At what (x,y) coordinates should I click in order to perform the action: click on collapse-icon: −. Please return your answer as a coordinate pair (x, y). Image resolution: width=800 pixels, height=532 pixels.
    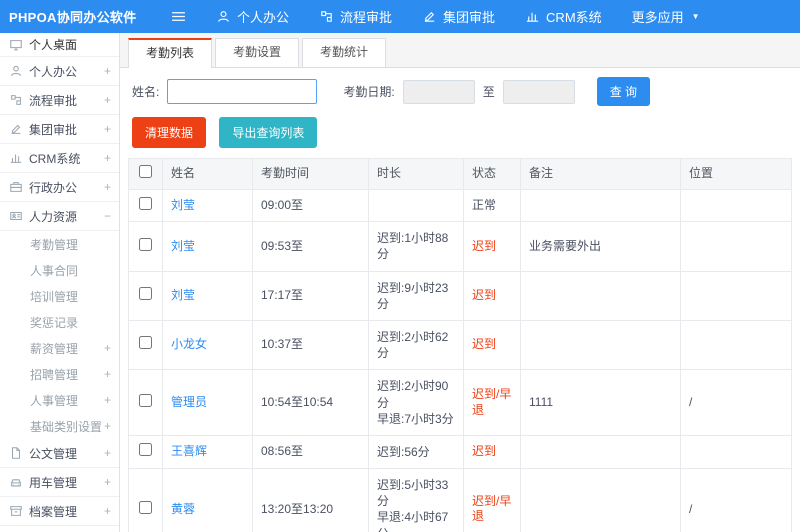
    Looking at the image, I should click on (107, 216).